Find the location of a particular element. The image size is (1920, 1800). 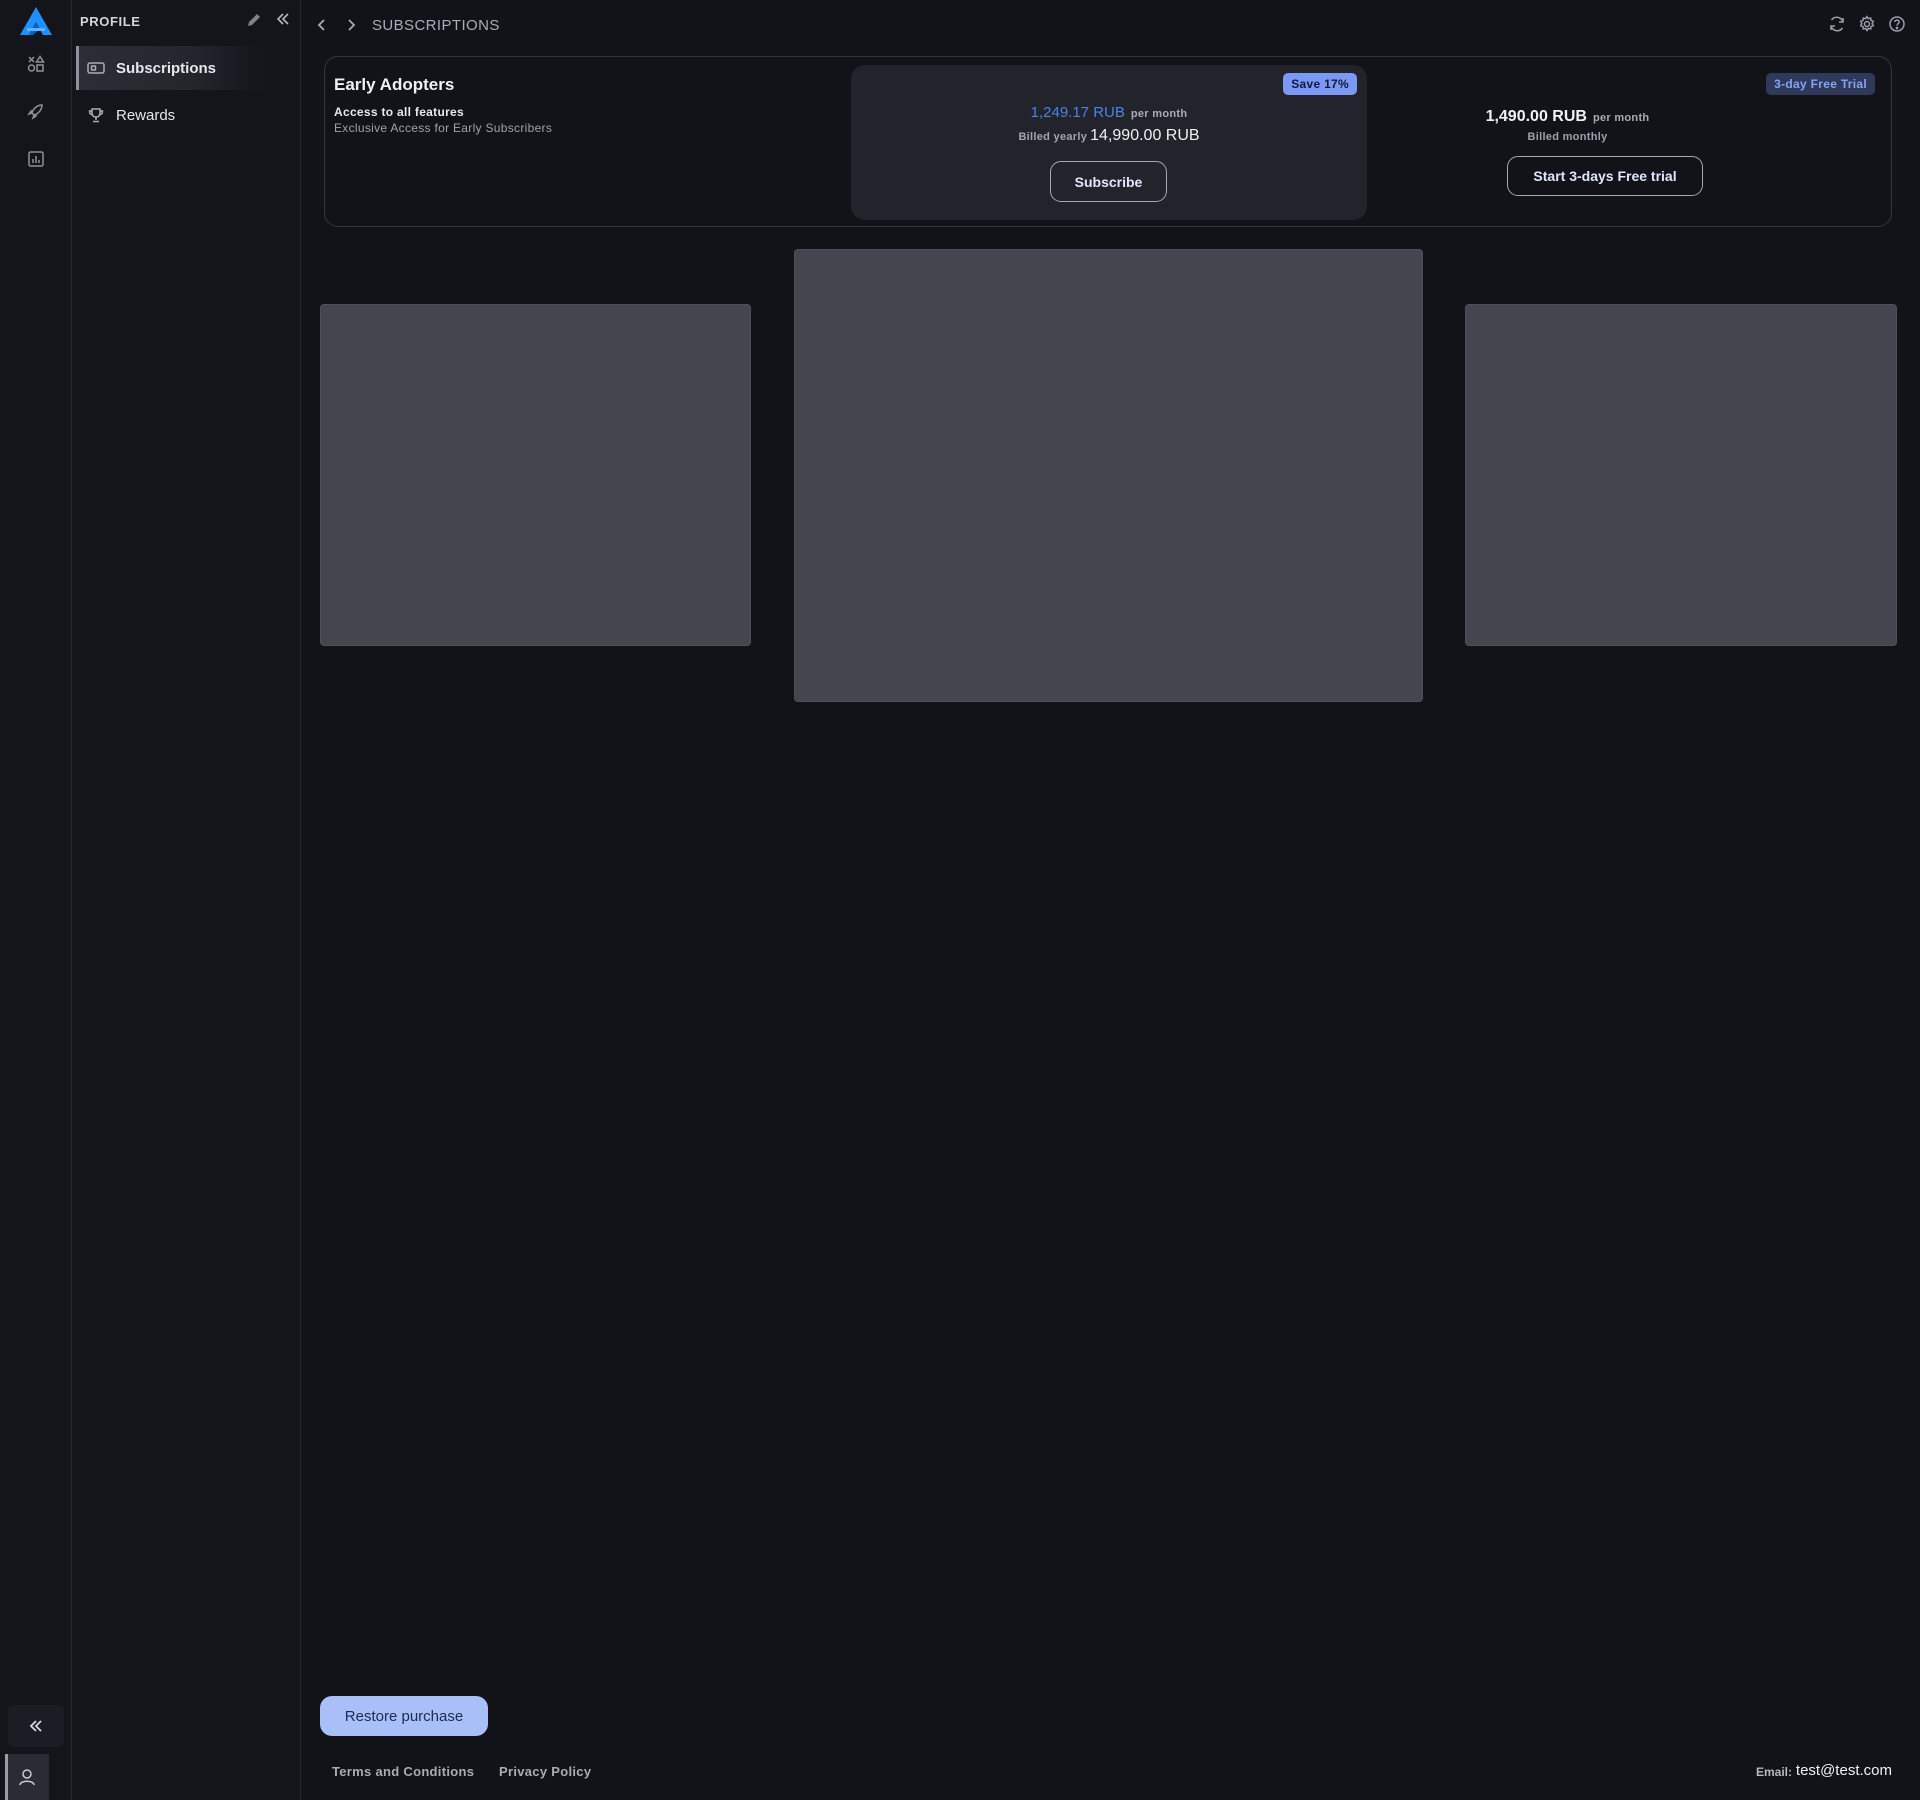

billed-yearly-label: Billed yearly is located at coordinates (1053, 137).